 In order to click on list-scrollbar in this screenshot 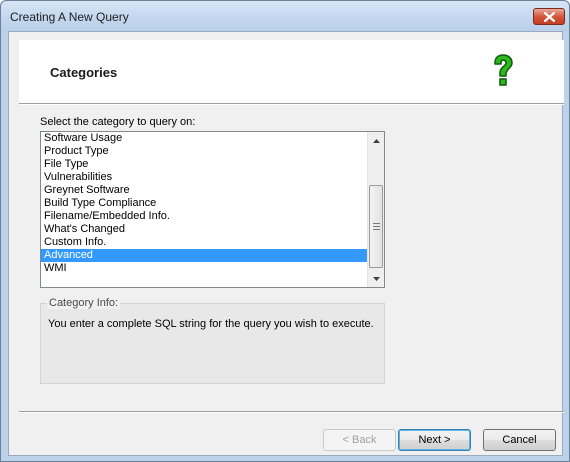, I will do `click(375, 209)`.